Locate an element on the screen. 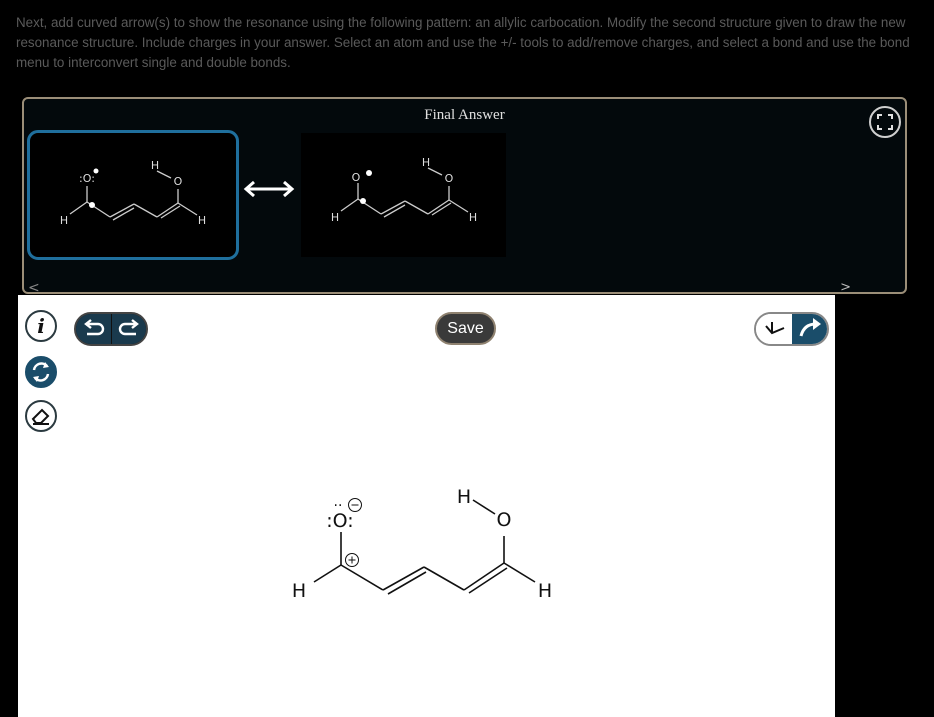 The height and width of the screenshot is (717, 934). undo-button is located at coordinates (93, 329).